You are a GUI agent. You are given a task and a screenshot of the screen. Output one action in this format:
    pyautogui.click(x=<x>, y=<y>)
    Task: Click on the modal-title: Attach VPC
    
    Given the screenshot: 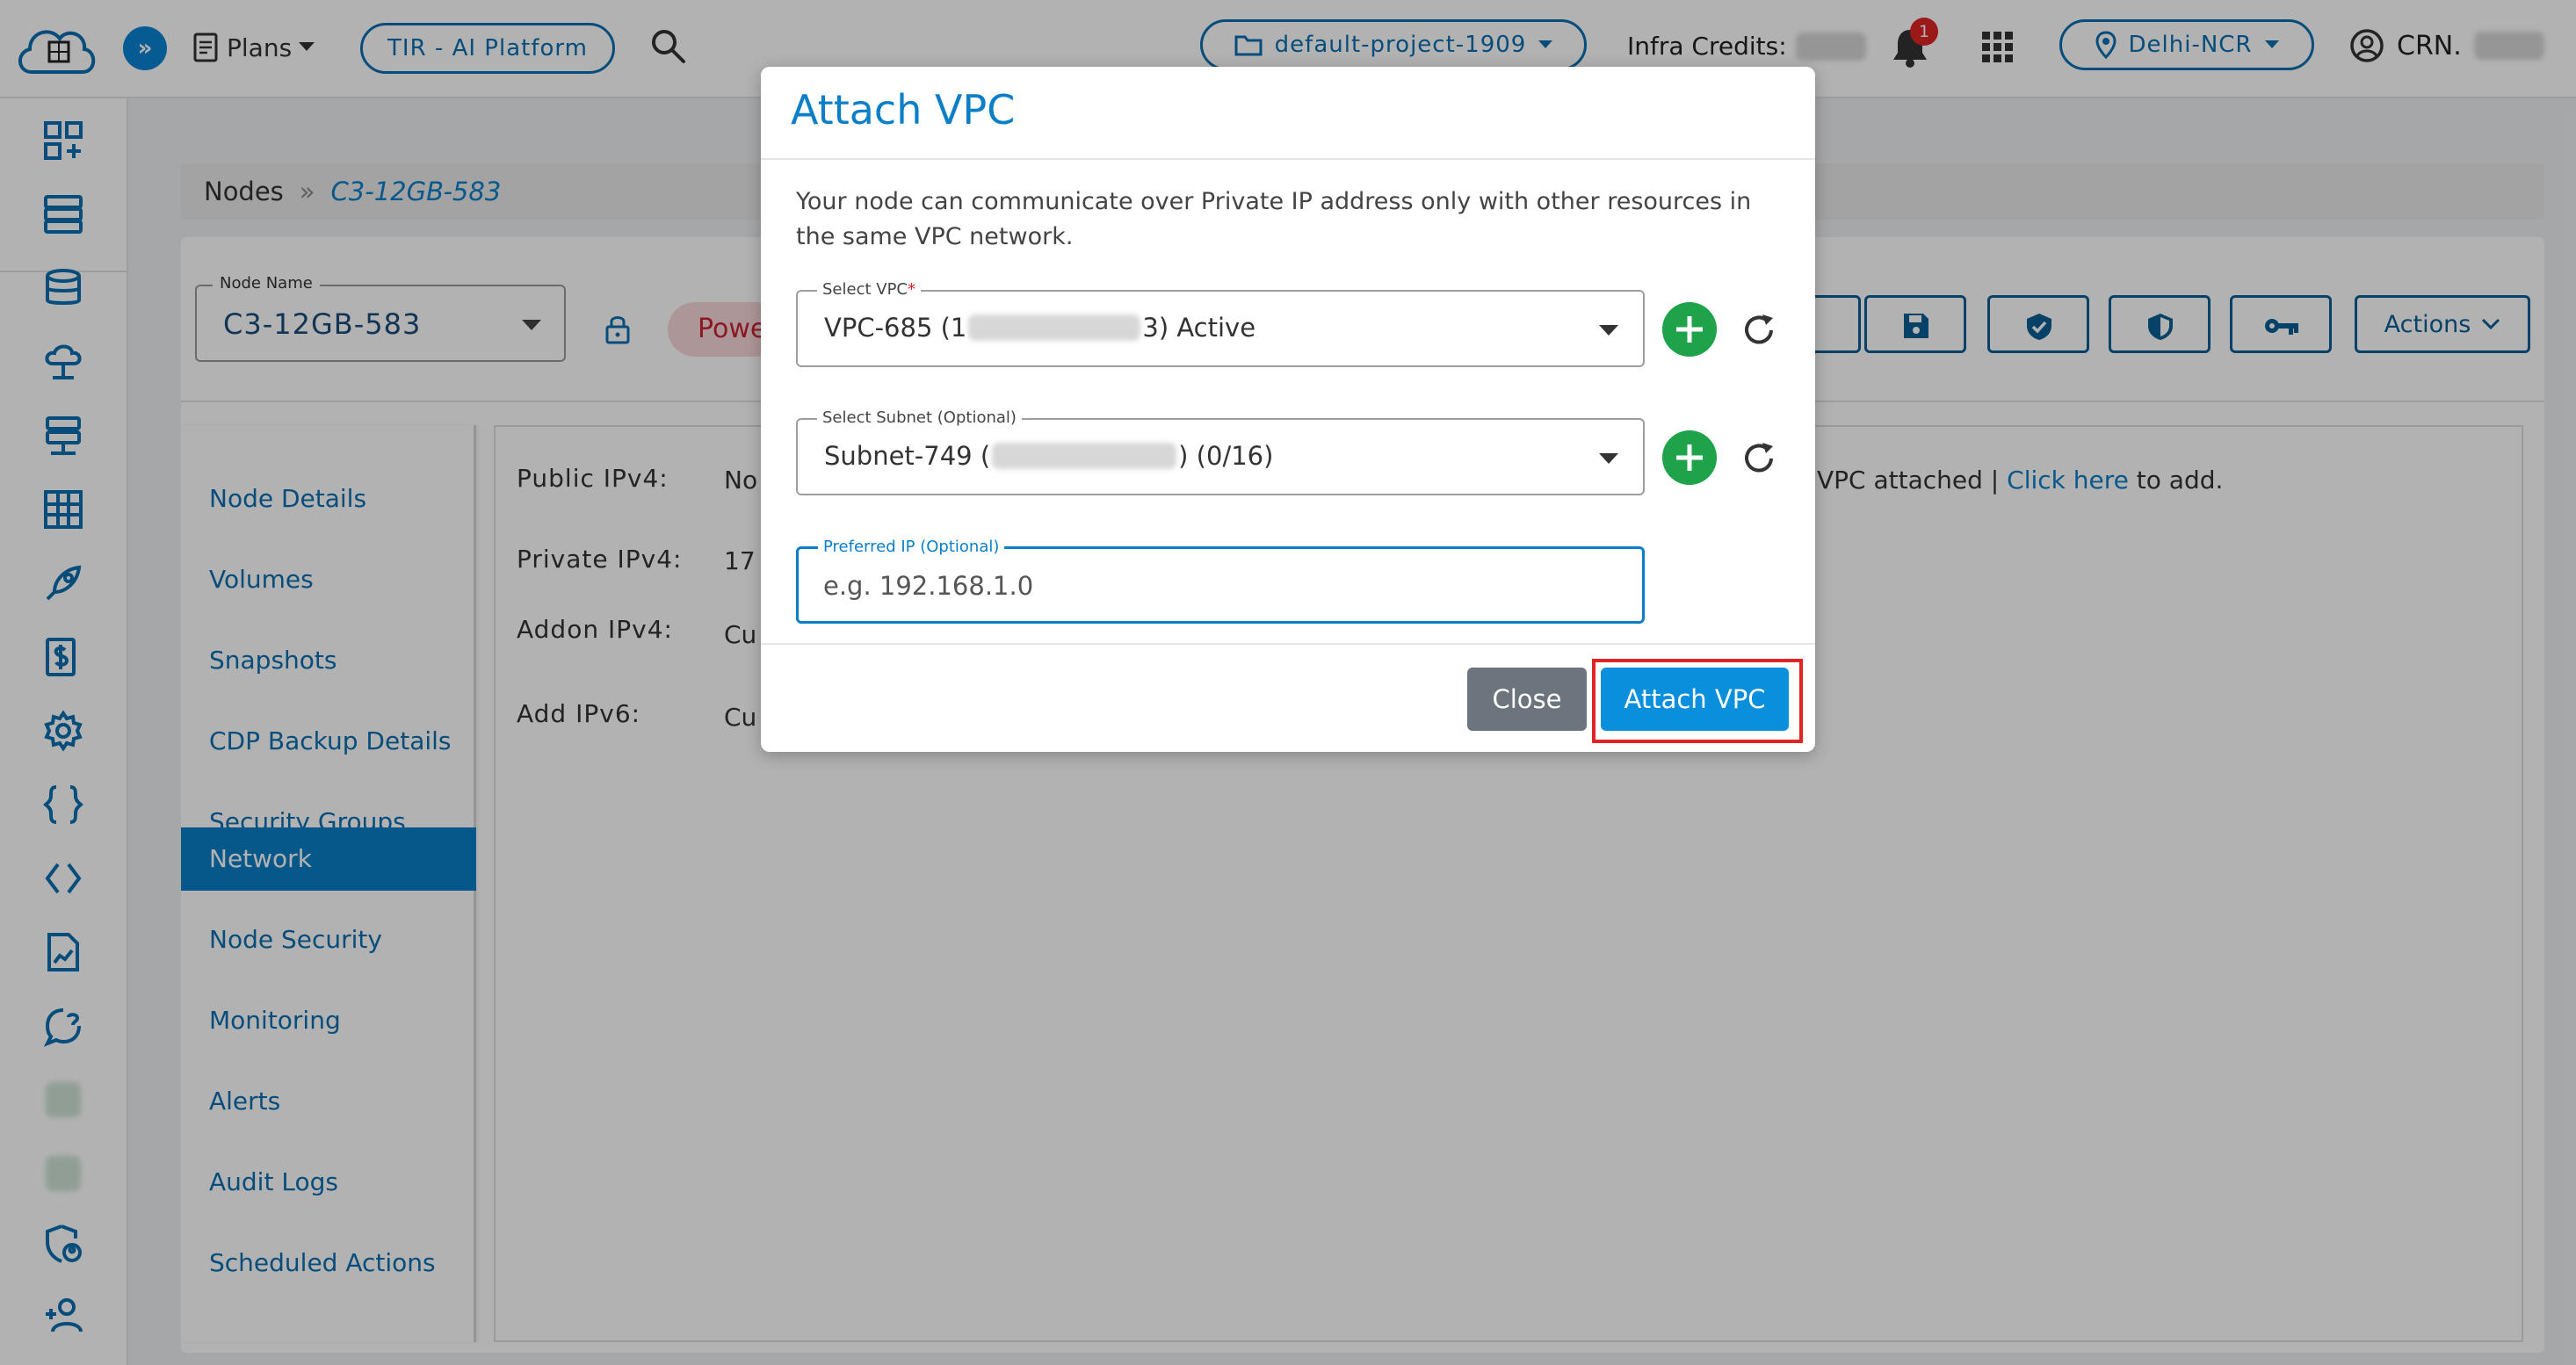 What is the action you would take?
    pyautogui.click(x=903, y=110)
    